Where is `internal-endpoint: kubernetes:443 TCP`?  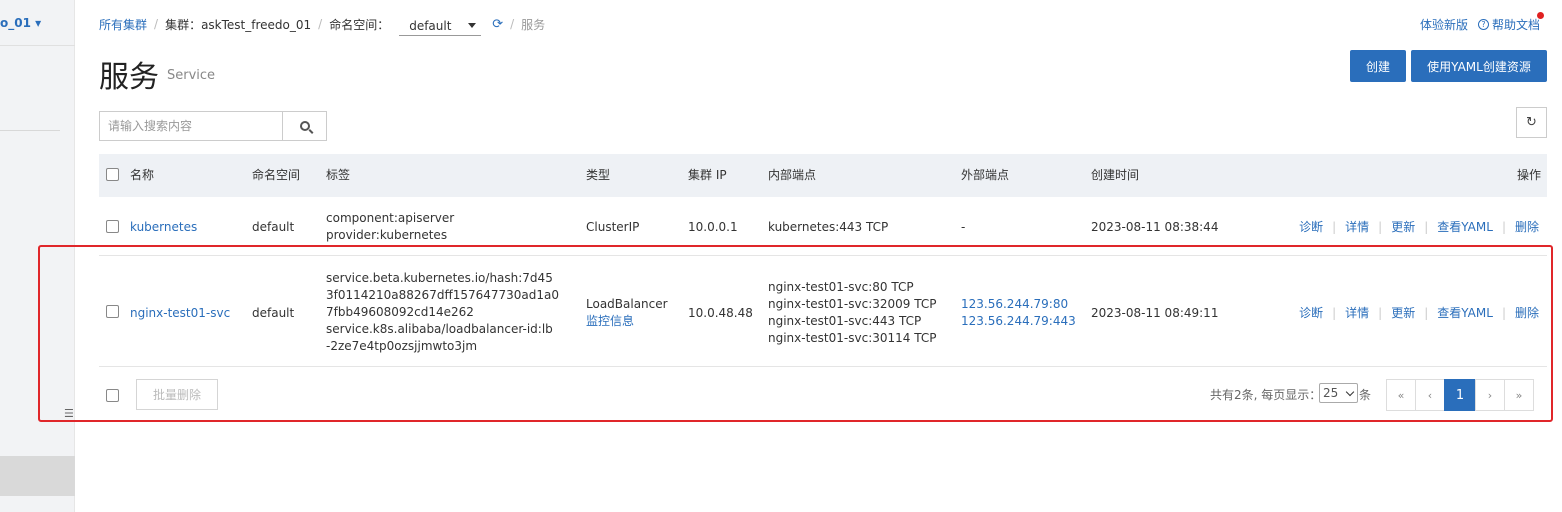
internal-endpoint: kubernetes:443 TCP is located at coordinates (828, 227).